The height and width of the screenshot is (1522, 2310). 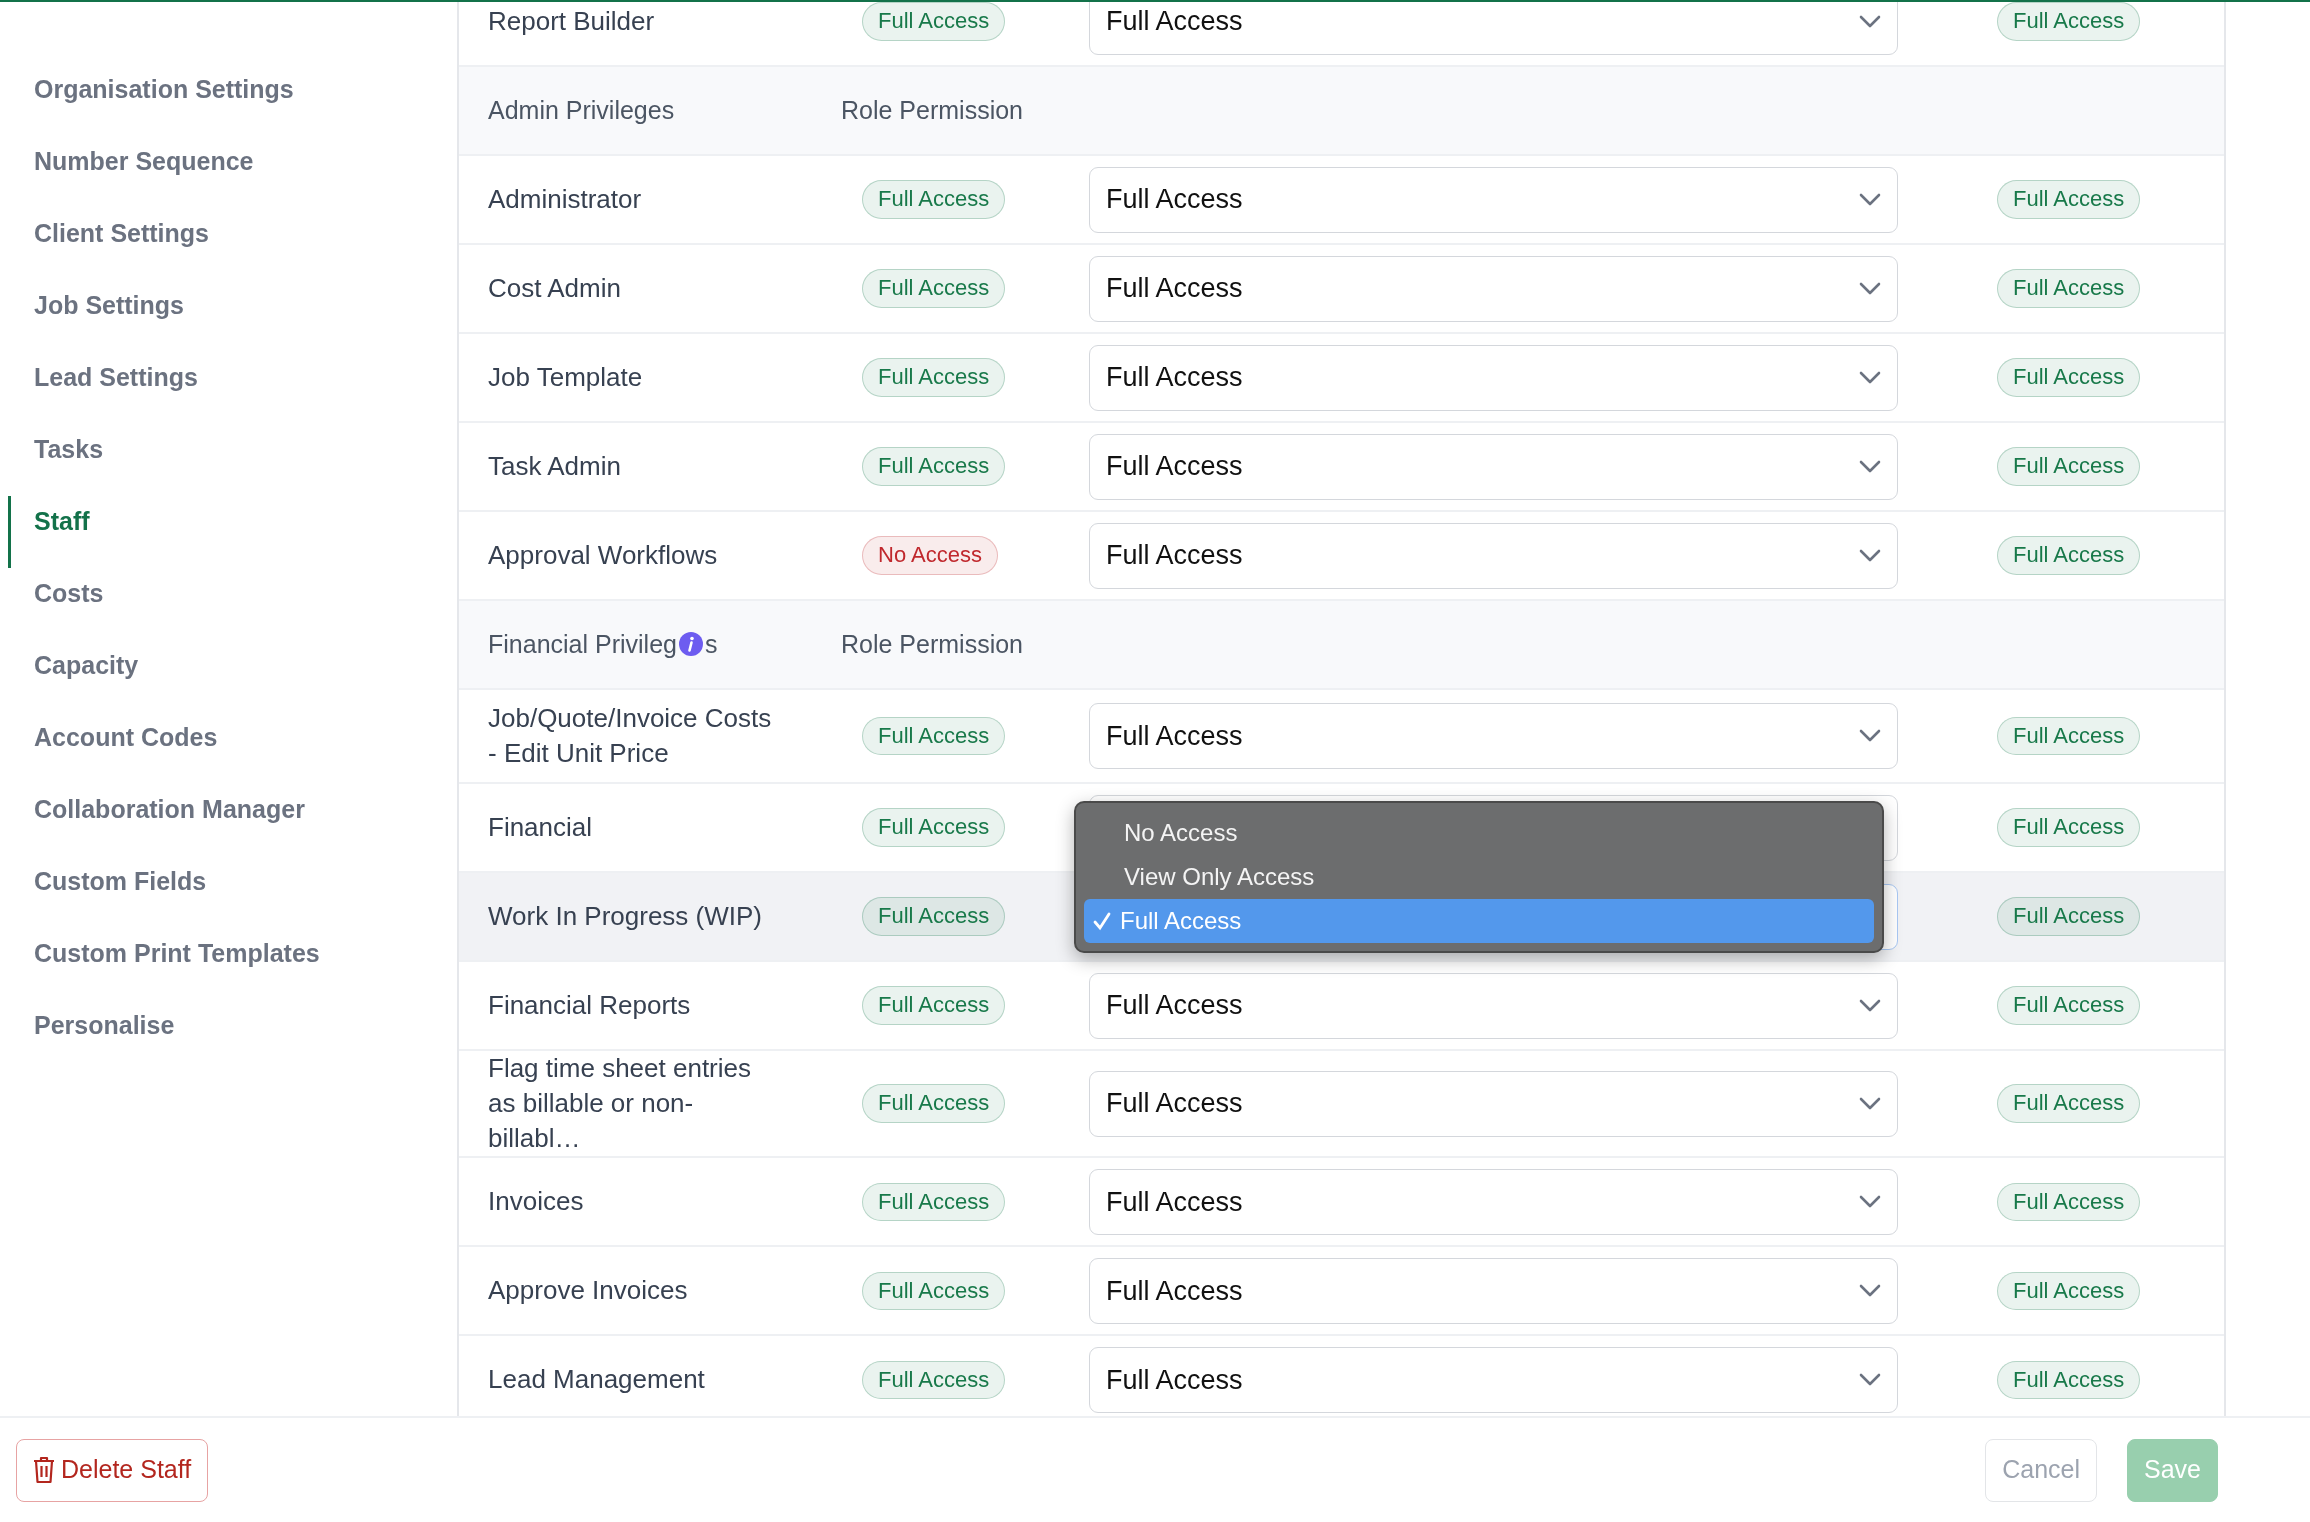 I want to click on sidebar-item: Client Settings, so click(x=232, y=244).